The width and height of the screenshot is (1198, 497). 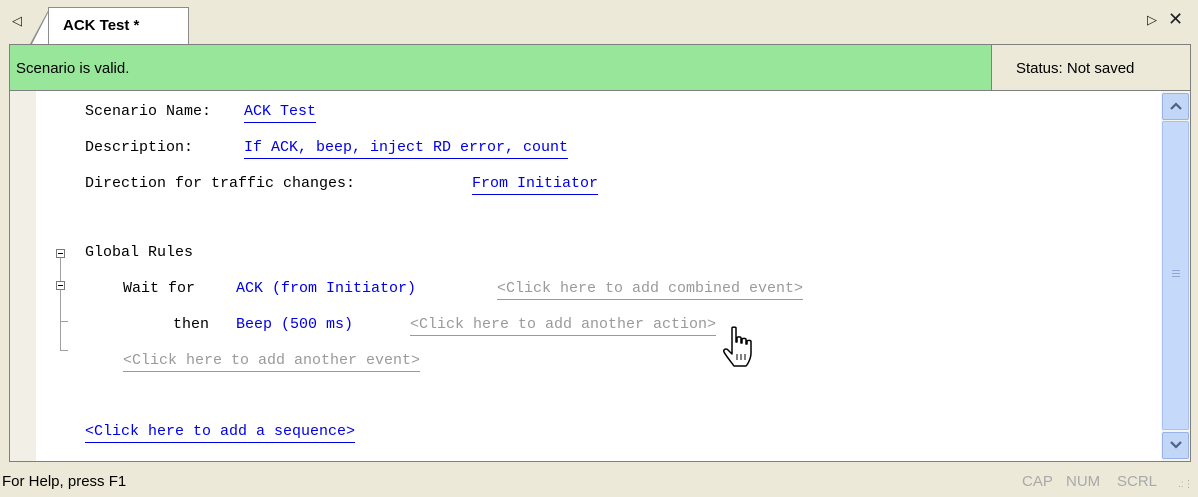 What do you see at coordinates (737, 346) in the screenshot?
I see `hand-cursor-icon` at bounding box center [737, 346].